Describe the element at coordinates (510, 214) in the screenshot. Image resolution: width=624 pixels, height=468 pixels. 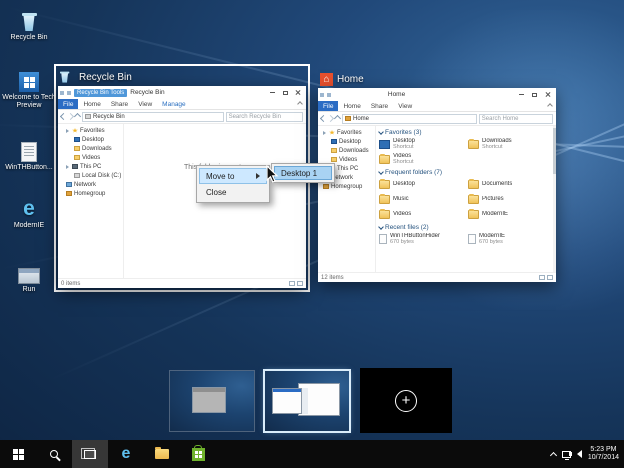
I see `tile-modernie: ModernIE` at that location.